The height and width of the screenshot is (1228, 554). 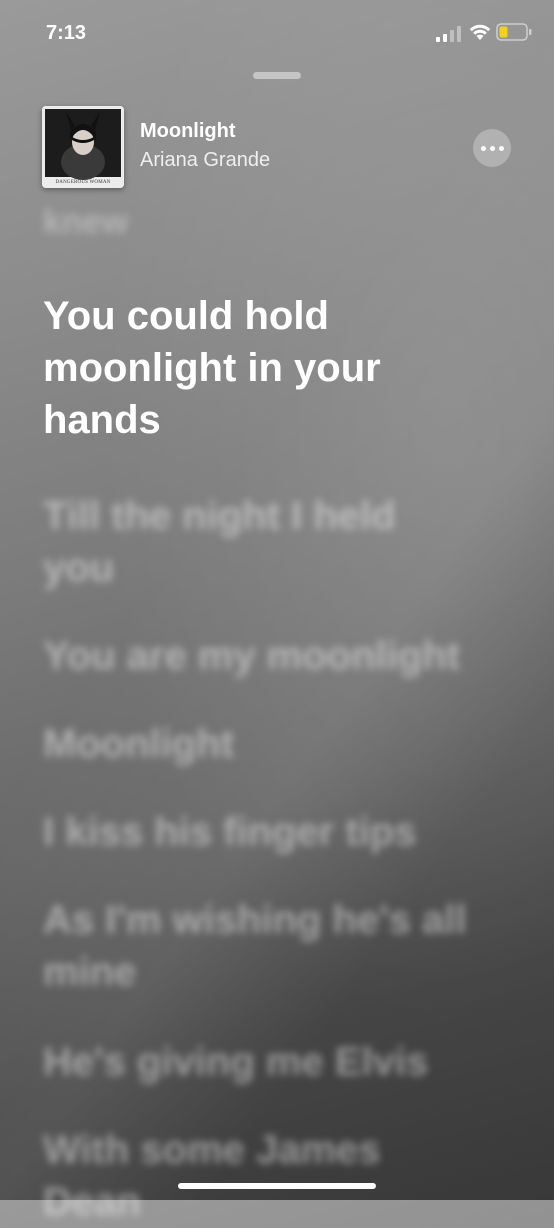 I want to click on lyric-line: Moonlight, so click(x=263, y=744).